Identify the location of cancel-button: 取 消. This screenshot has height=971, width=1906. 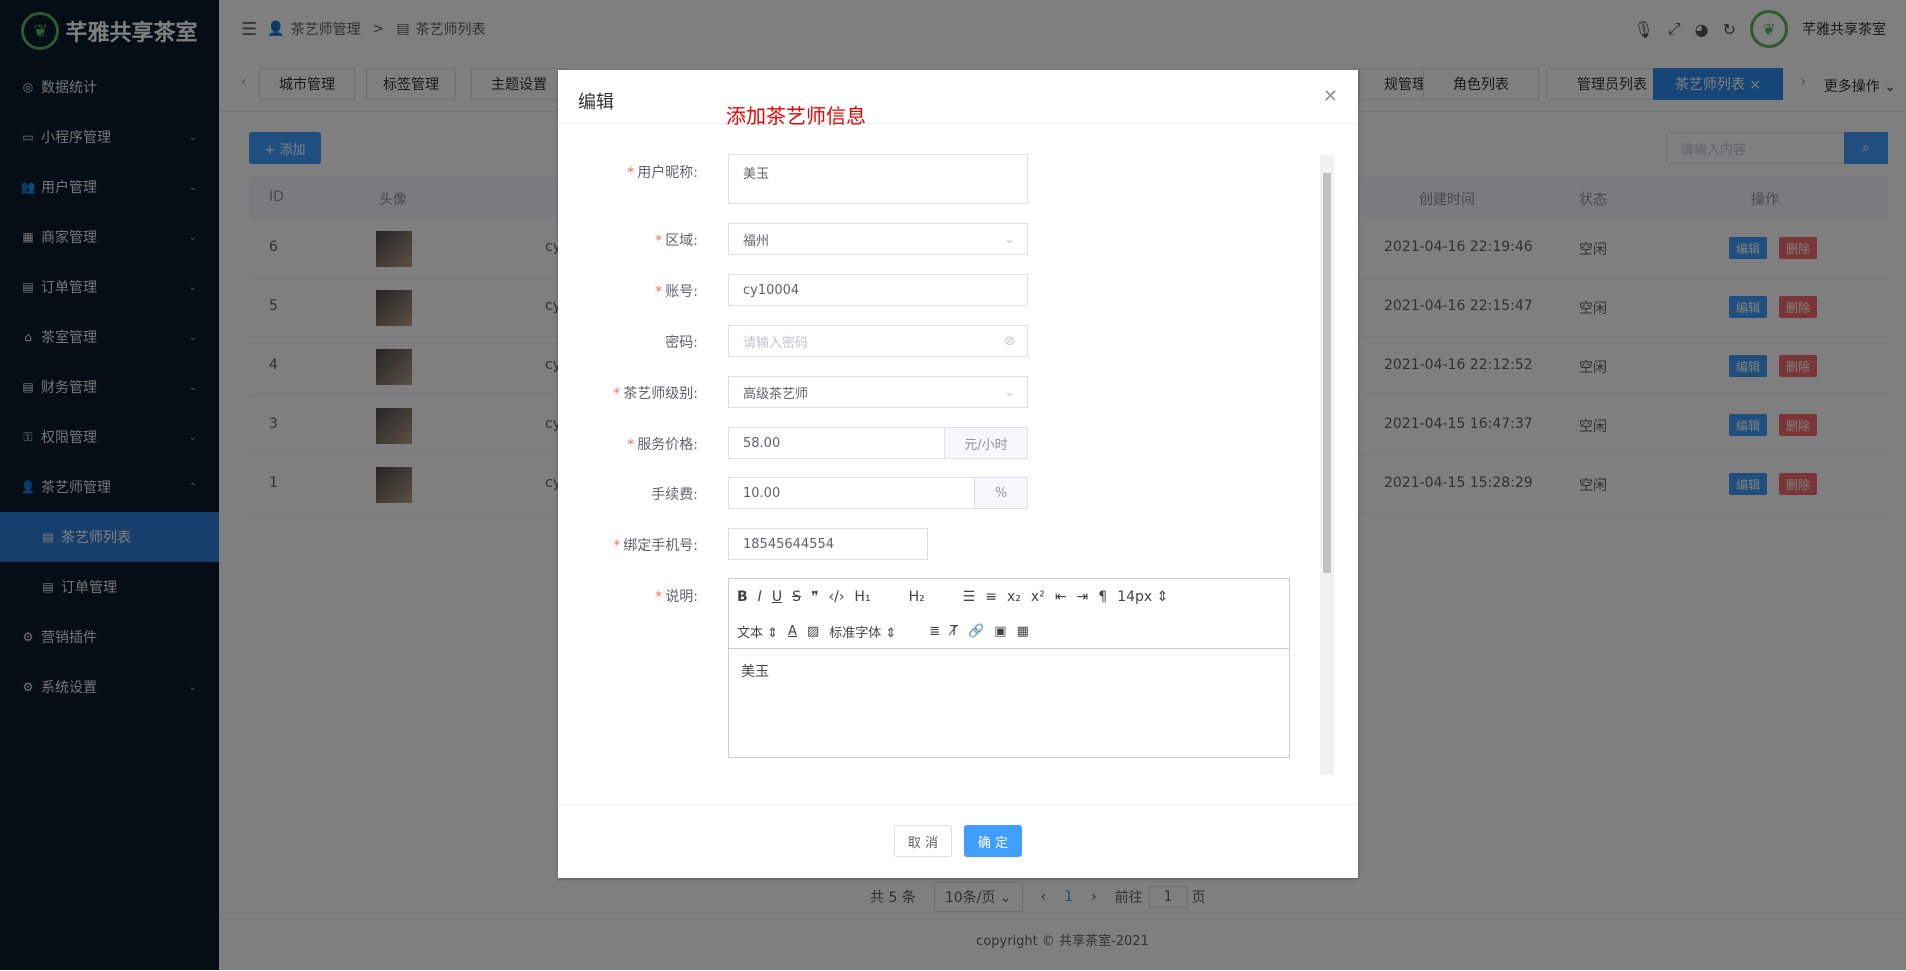
(923, 841).